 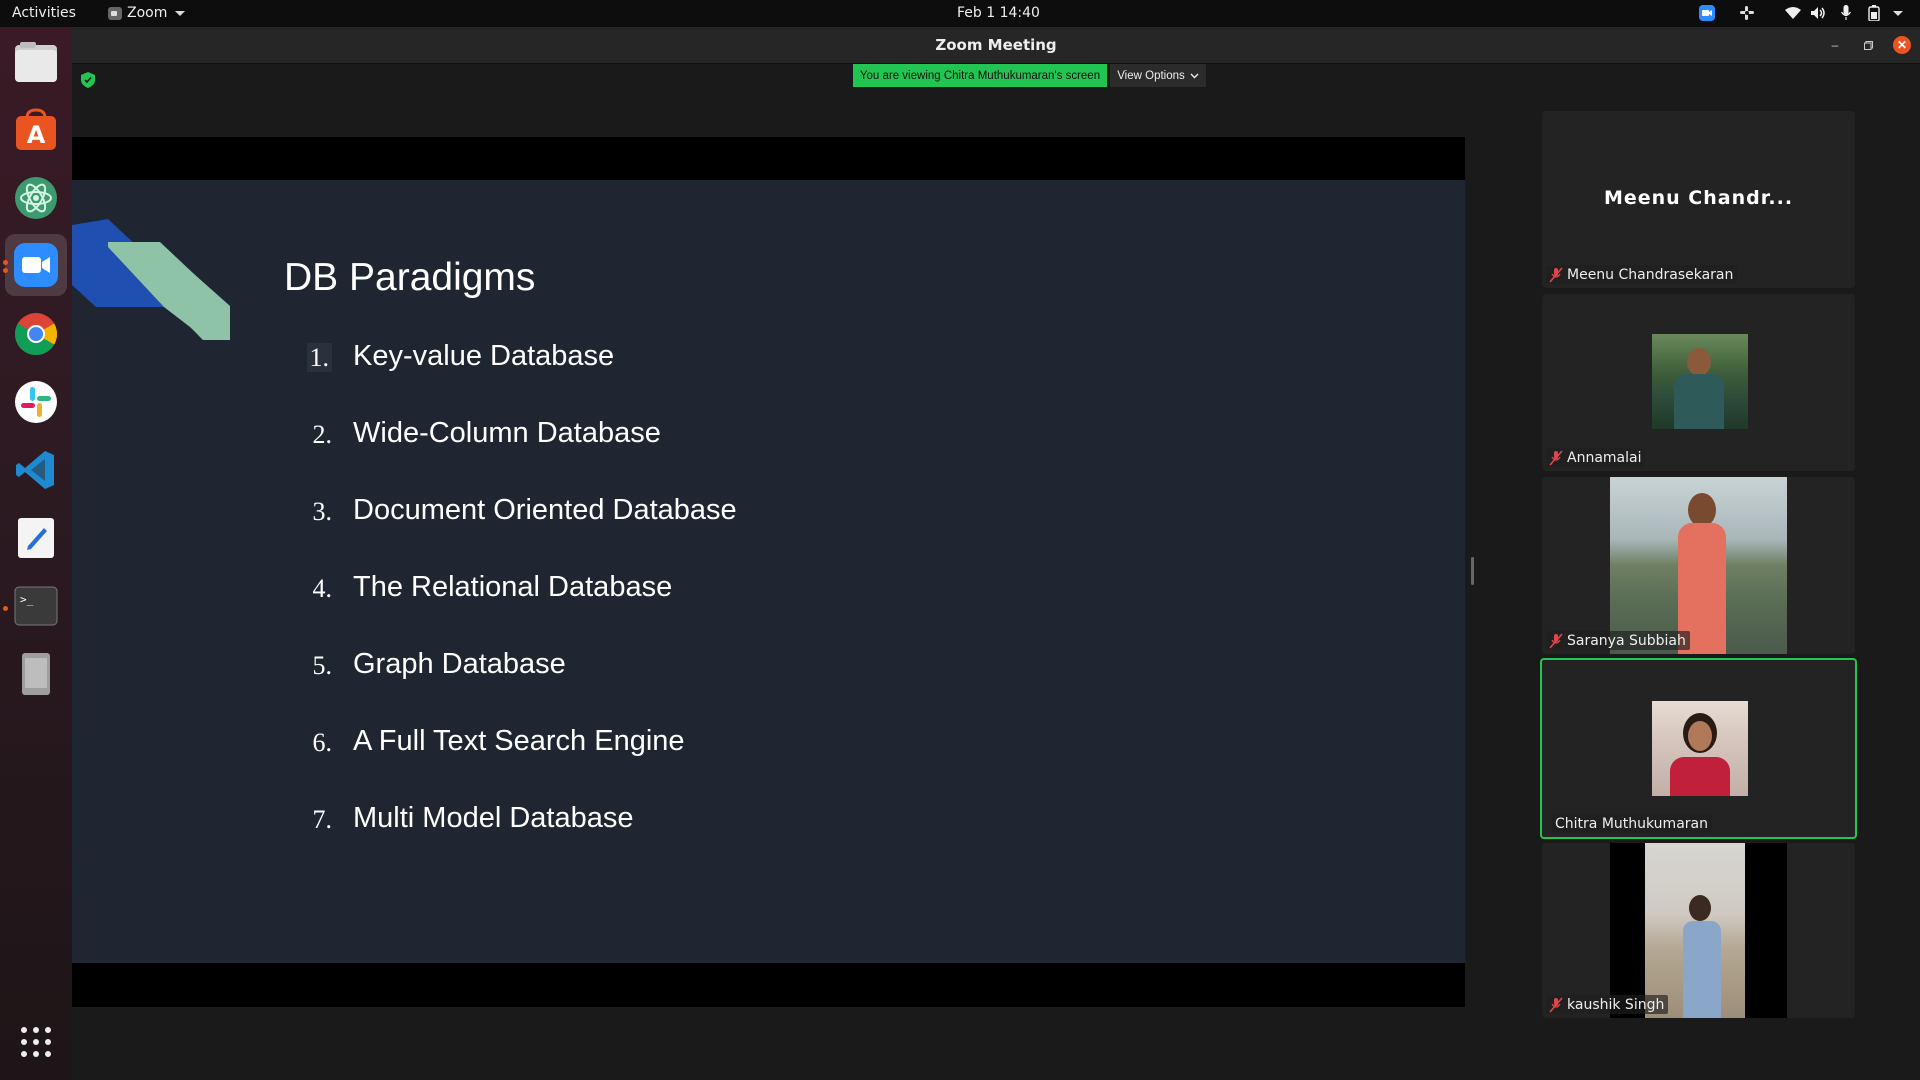 What do you see at coordinates (151, 279) in the screenshot?
I see `slide-decoration-graphic` at bounding box center [151, 279].